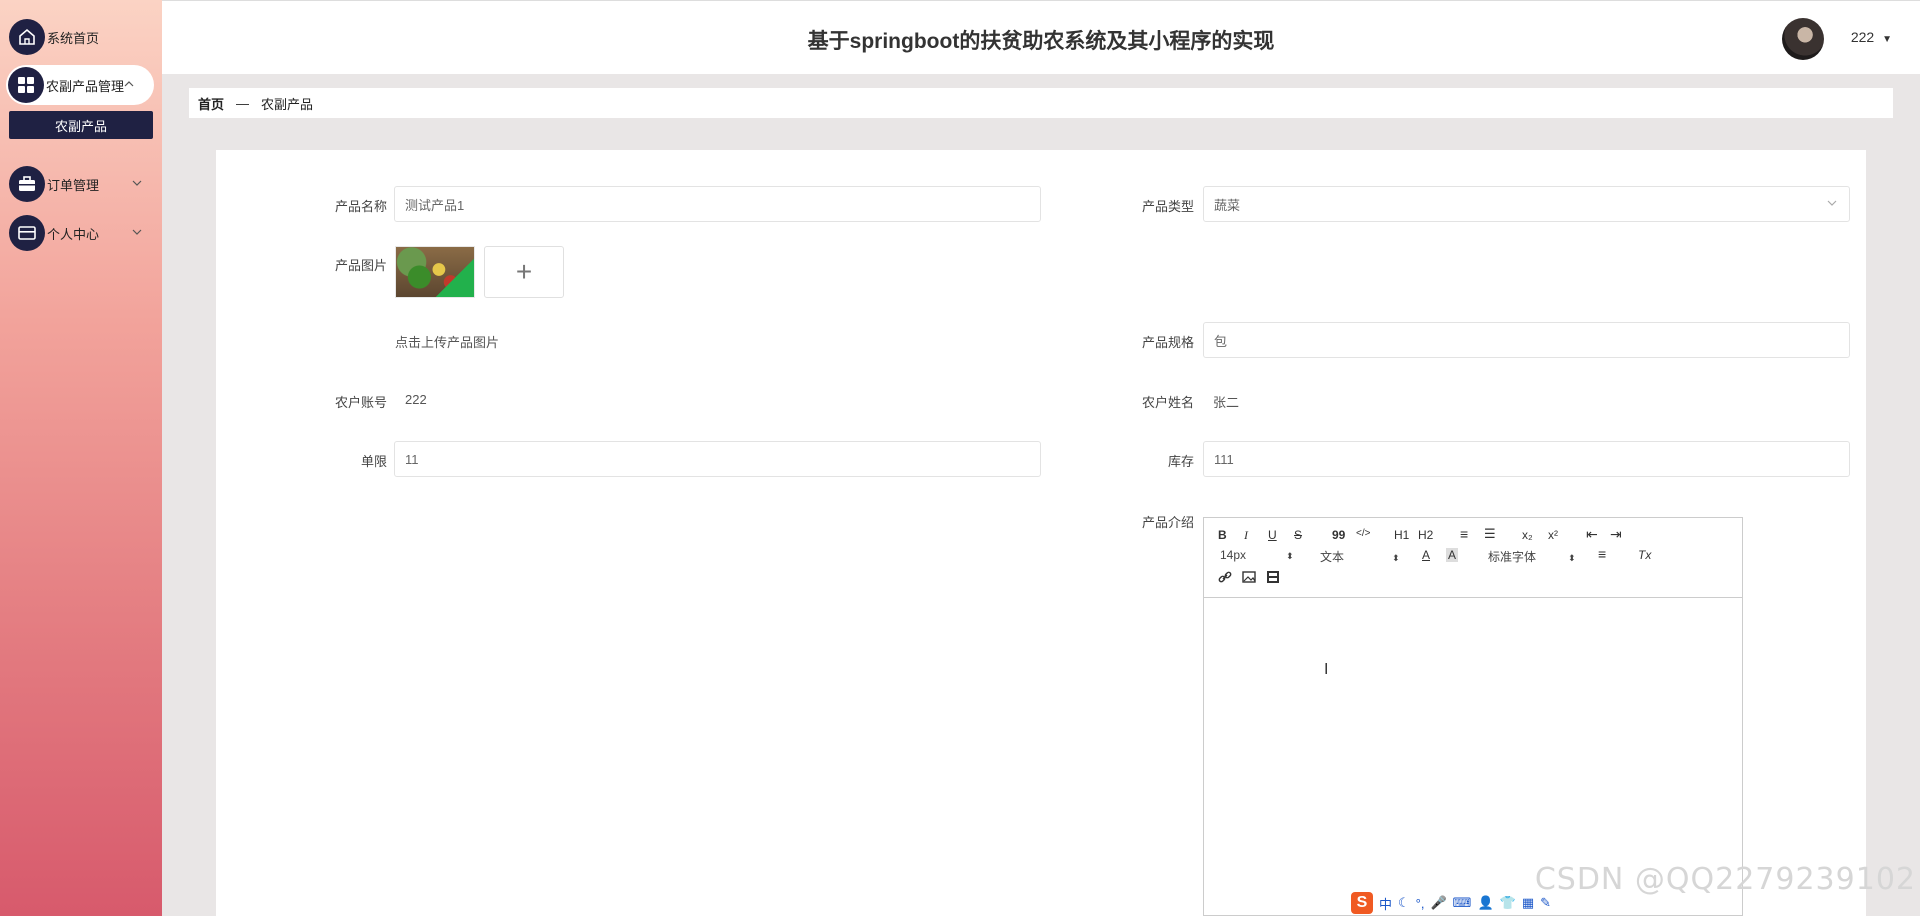  I want to click on product-name-value: 测试产品1, so click(435, 205).